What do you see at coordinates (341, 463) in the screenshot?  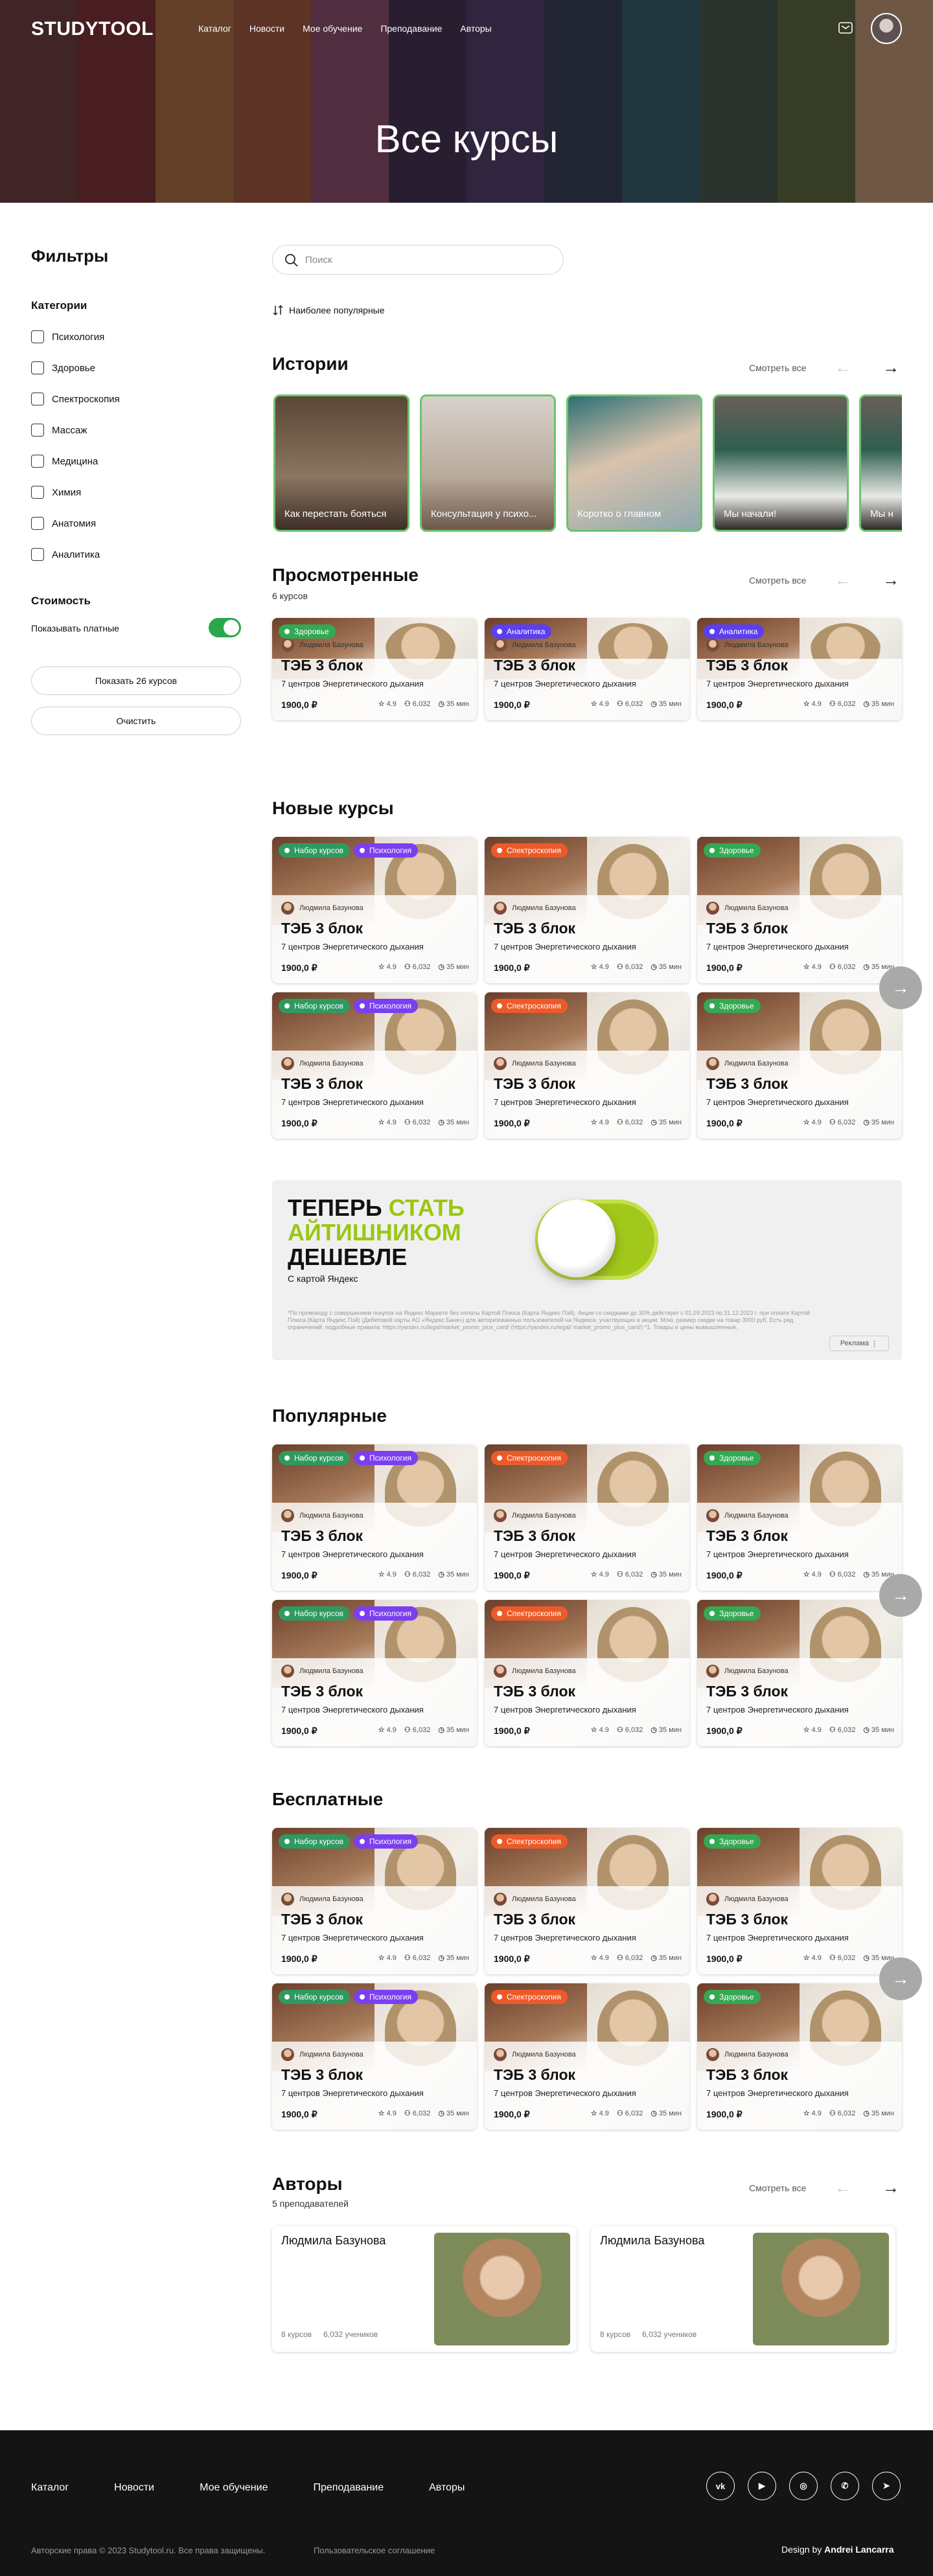 I see `story-card: Как перестать бояться` at bounding box center [341, 463].